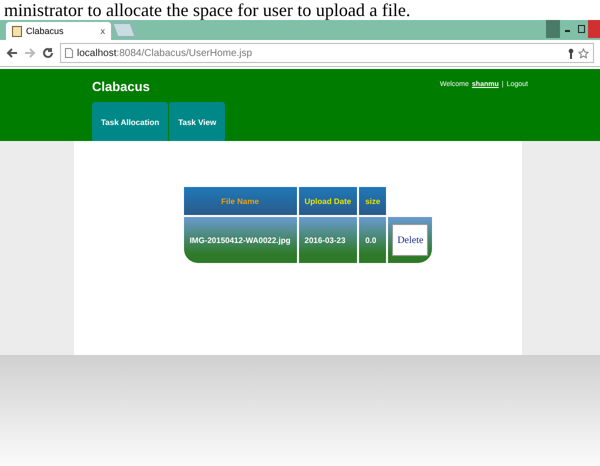 The width and height of the screenshot is (600, 466). What do you see at coordinates (372, 201) in the screenshot?
I see `column-header: size` at bounding box center [372, 201].